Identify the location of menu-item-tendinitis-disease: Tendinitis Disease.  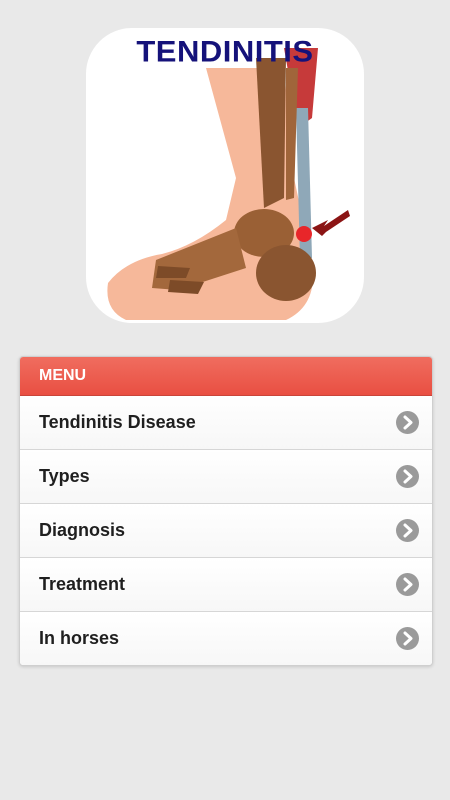
(226, 423).